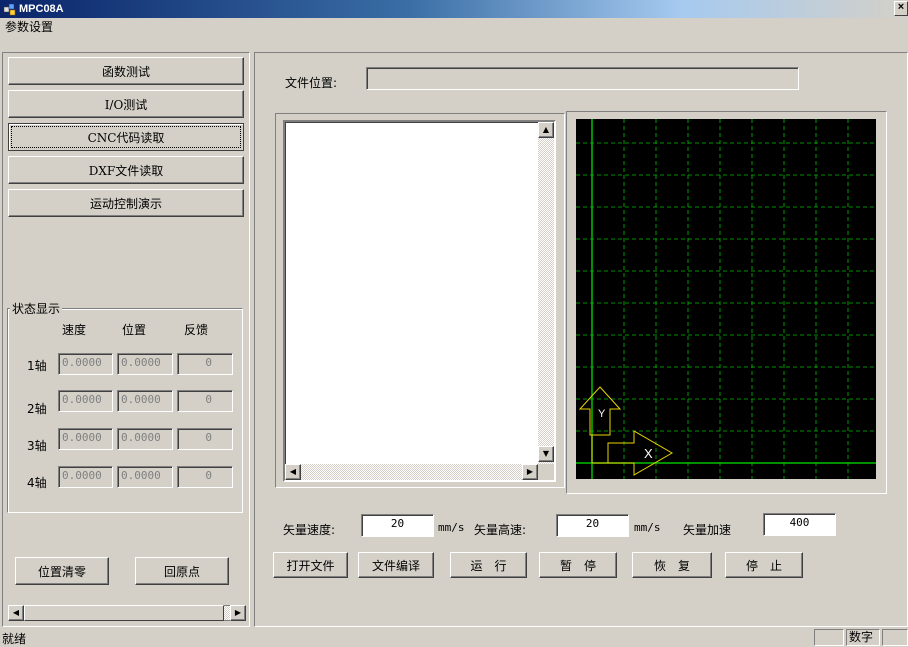 This screenshot has height=647, width=908. Describe the element at coordinates (205, 439) in the screenshot. I see `axis3-feedback-field: 0` at that location.